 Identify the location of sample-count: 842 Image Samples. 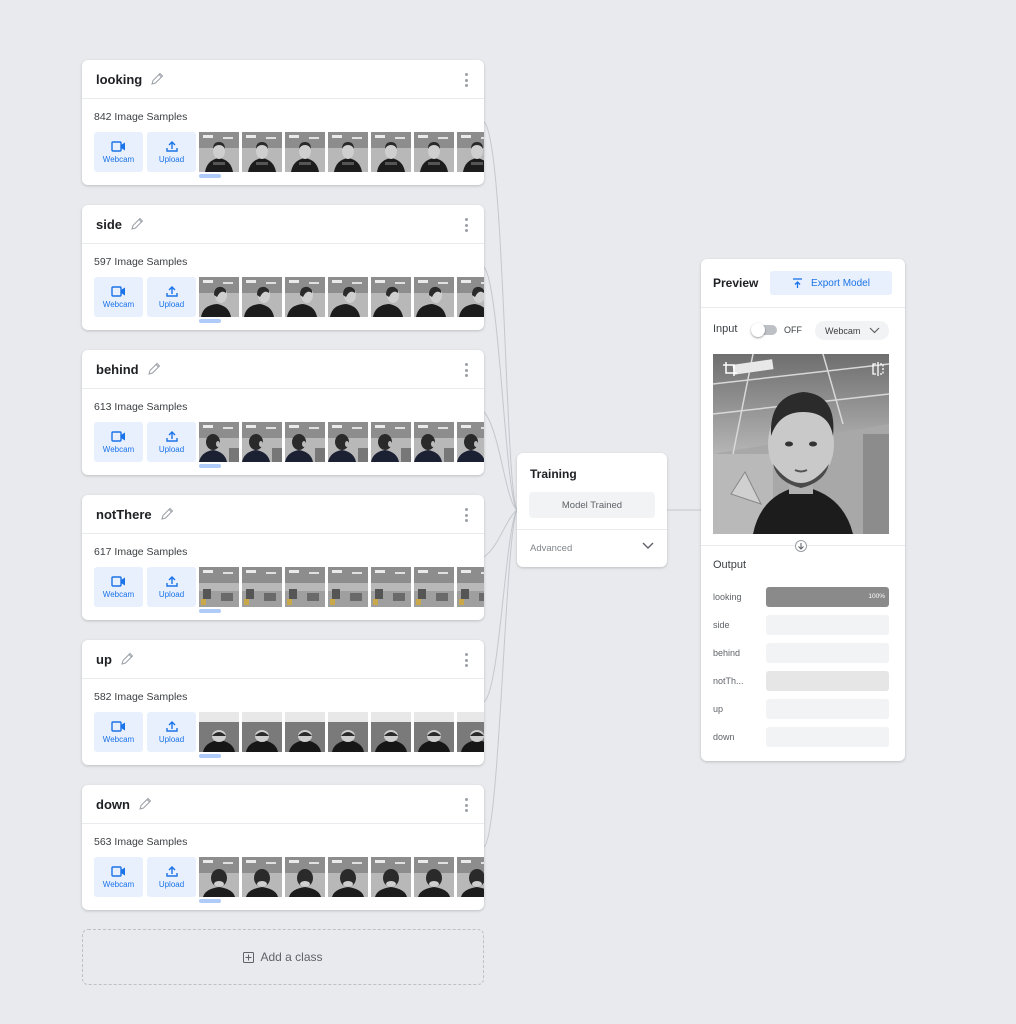
(141, 117).